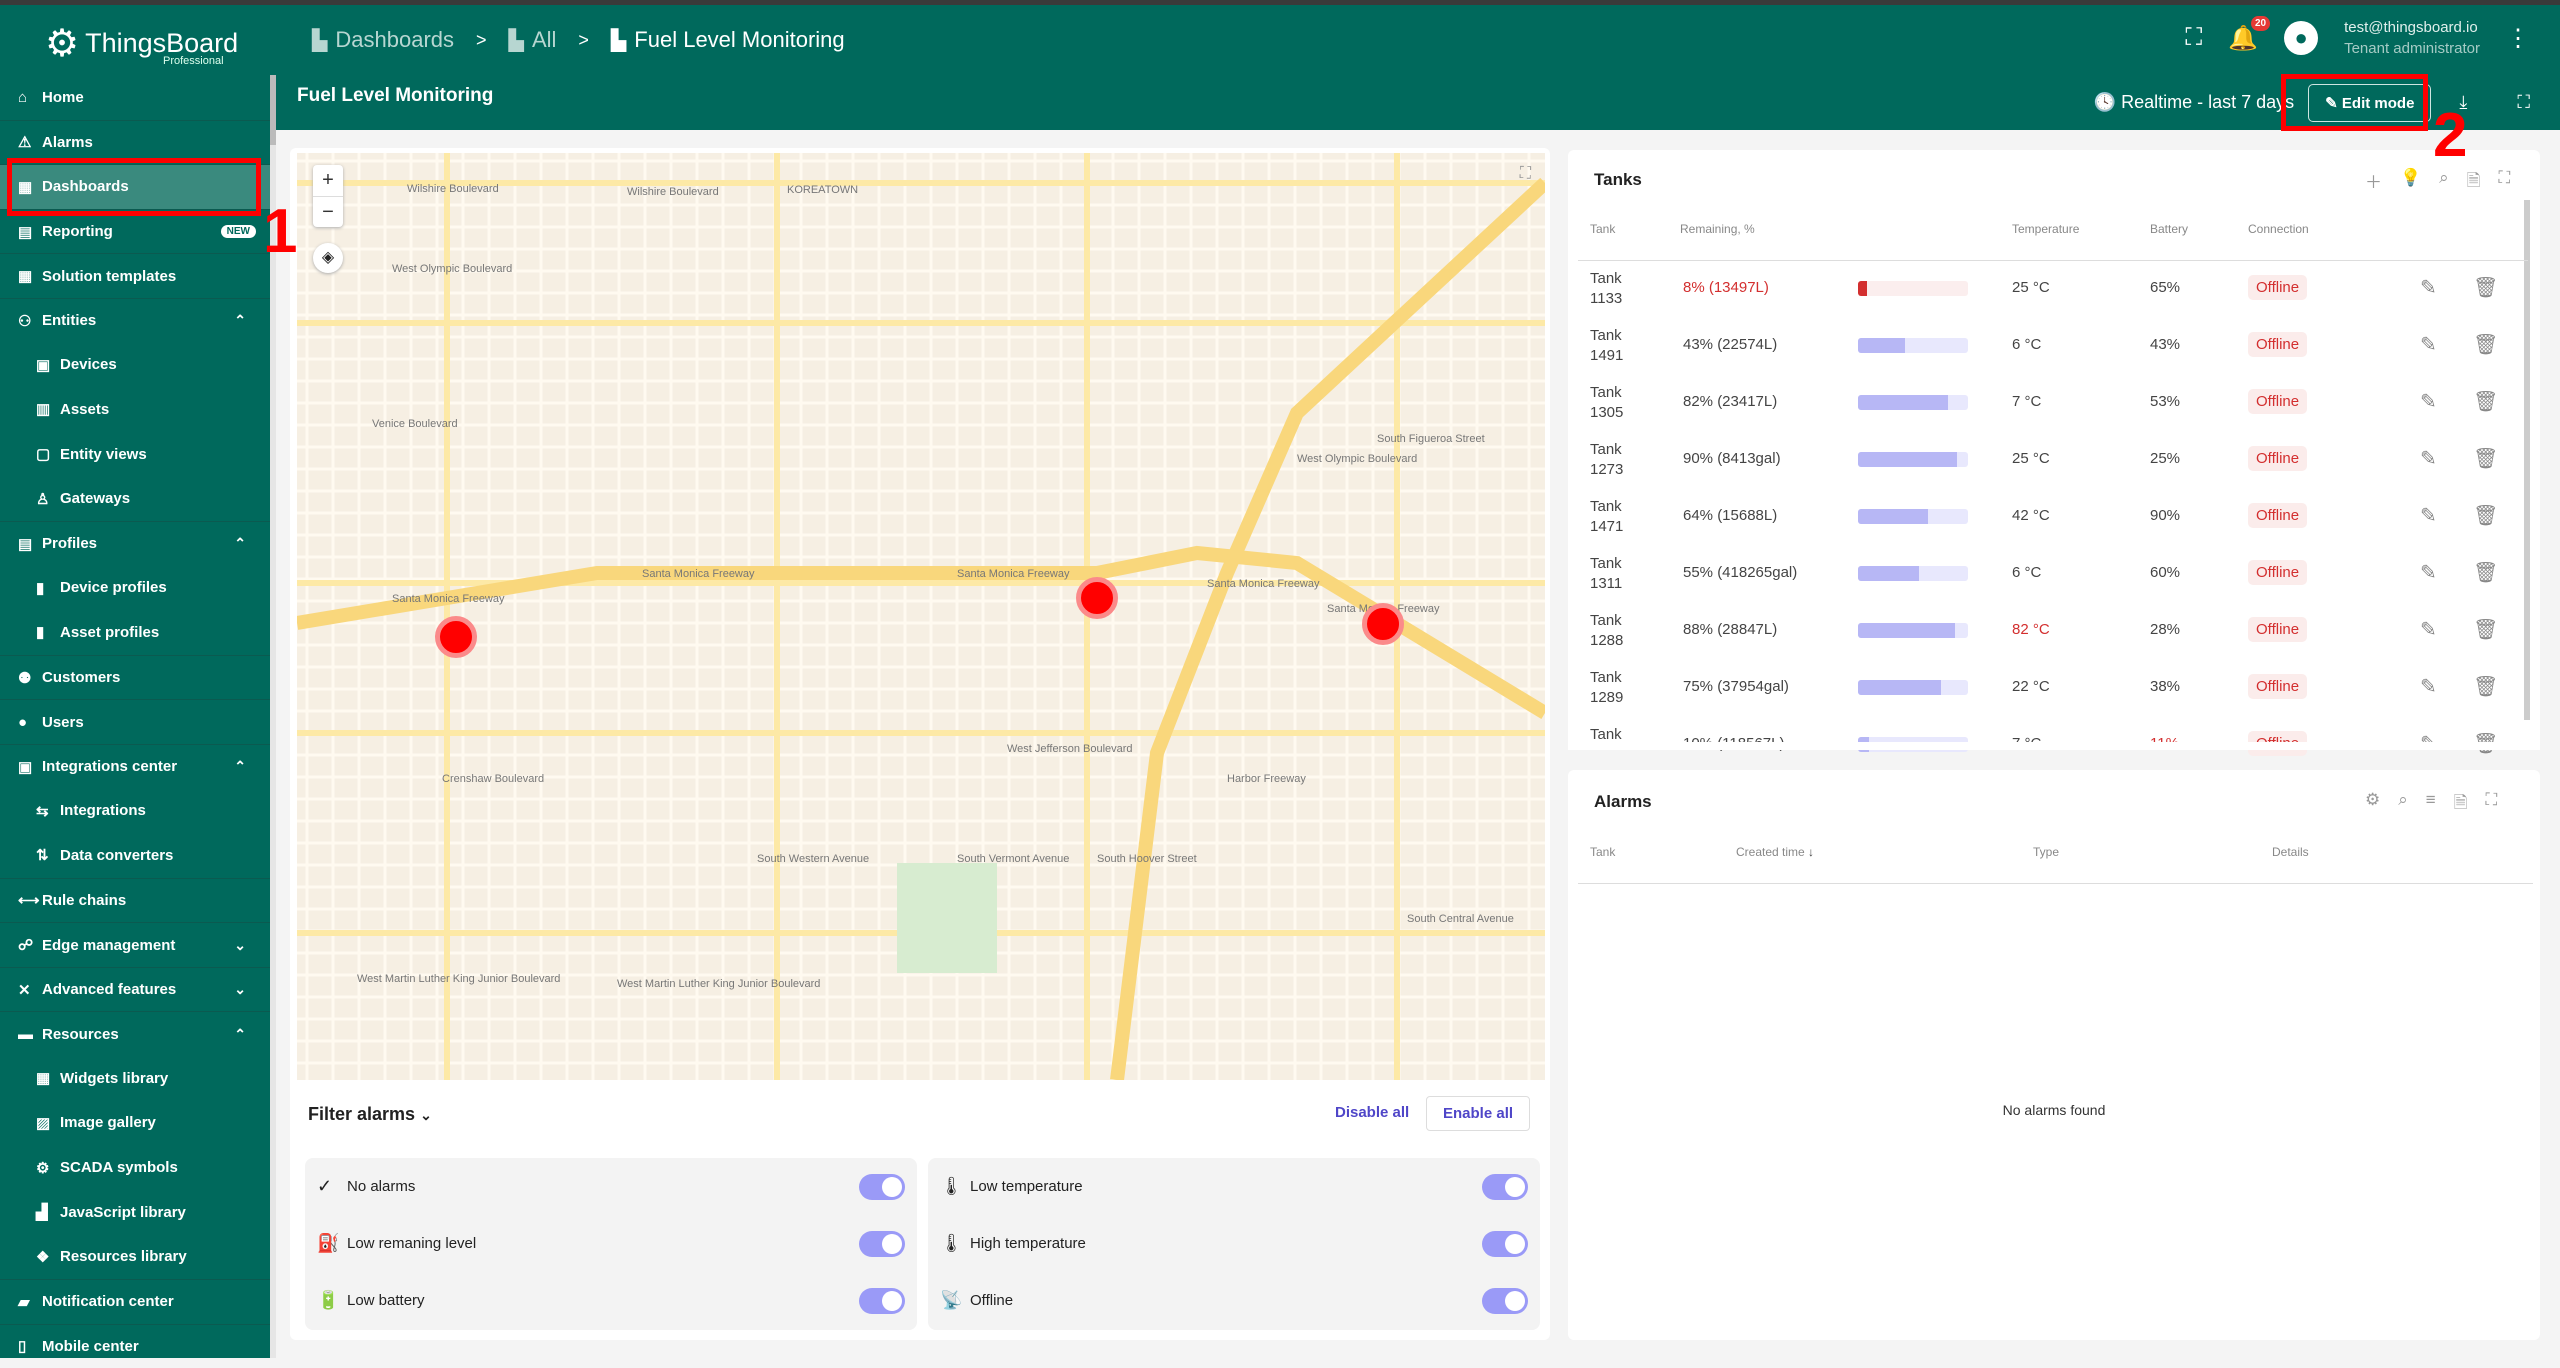 The image size is (2560, 1368). What do you see at coordinates (2431, 804) in the screenshot?
I see `filter-icon: ≡` at bounding box center [2431, 804].